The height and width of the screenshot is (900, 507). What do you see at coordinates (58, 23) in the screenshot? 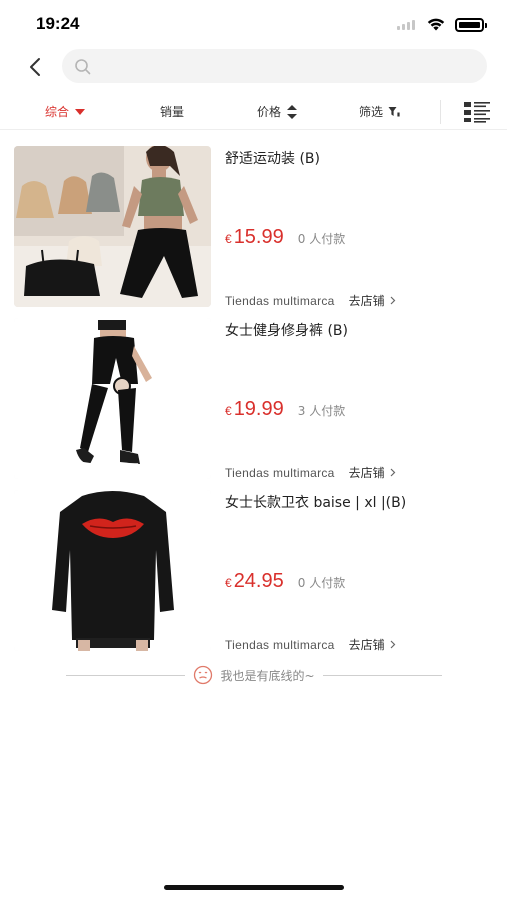
I see `status-time: 19:24` at bounding box center [58, 23].